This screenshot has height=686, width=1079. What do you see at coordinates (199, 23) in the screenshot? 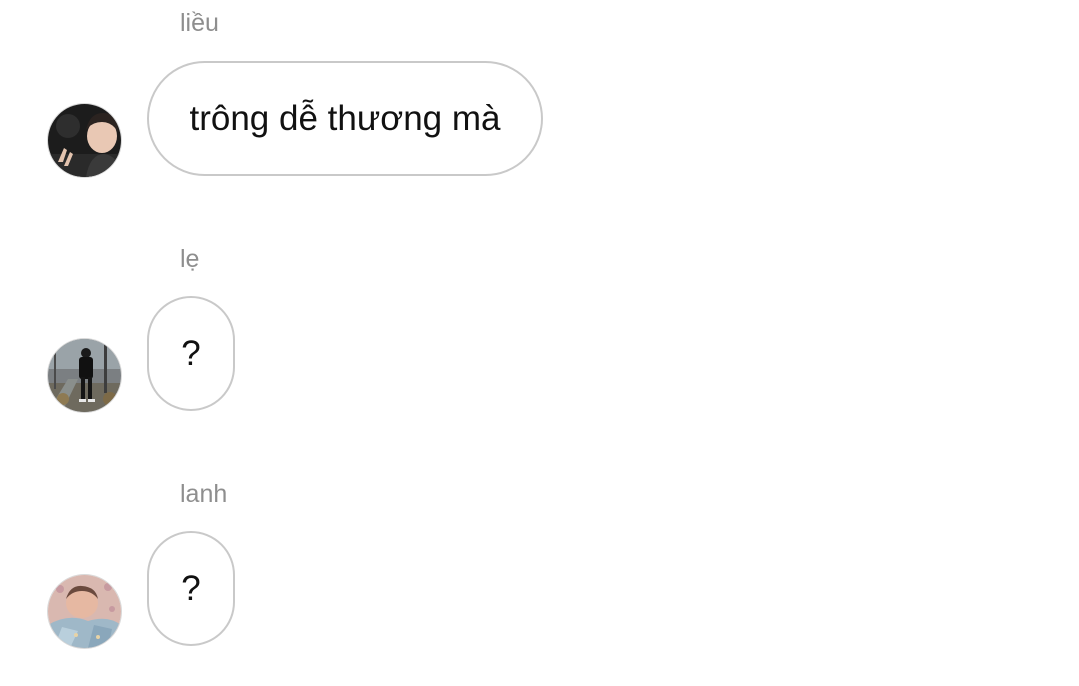
I see `sender-name: liều` at bounding box center [199, 23].